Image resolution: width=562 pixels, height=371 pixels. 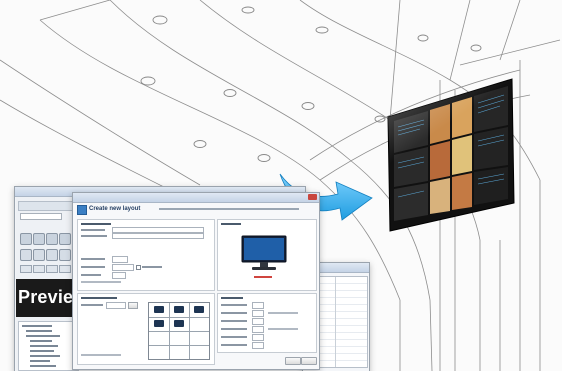 I want to click on dialog-title: Create new layout, so click(x=115, y=209).